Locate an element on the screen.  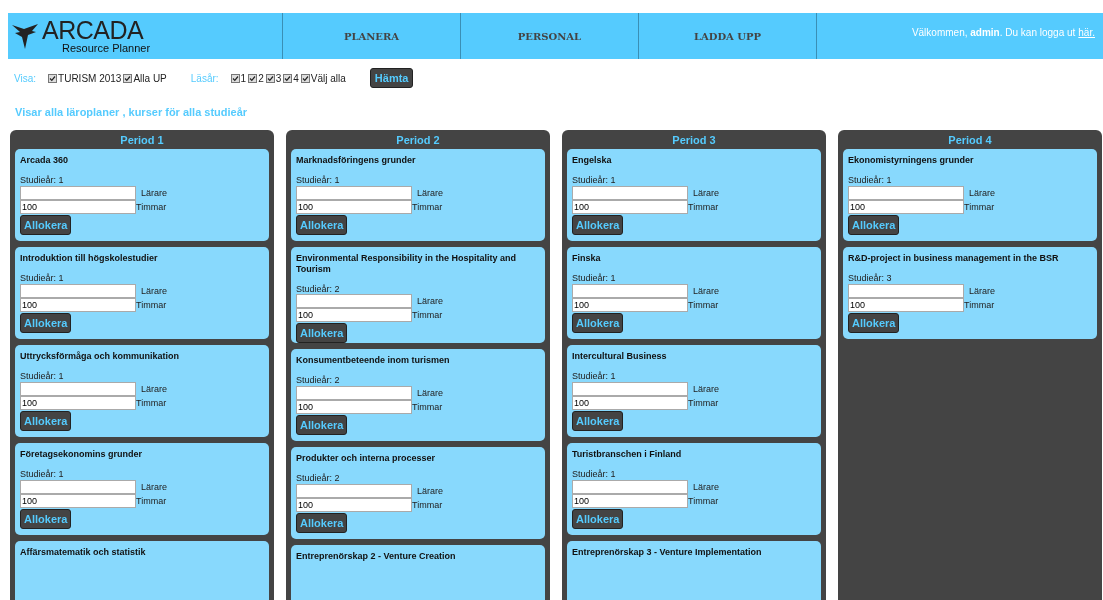
course-title: R&D-project in business management in the BSR is located at coordinates (954, 258).